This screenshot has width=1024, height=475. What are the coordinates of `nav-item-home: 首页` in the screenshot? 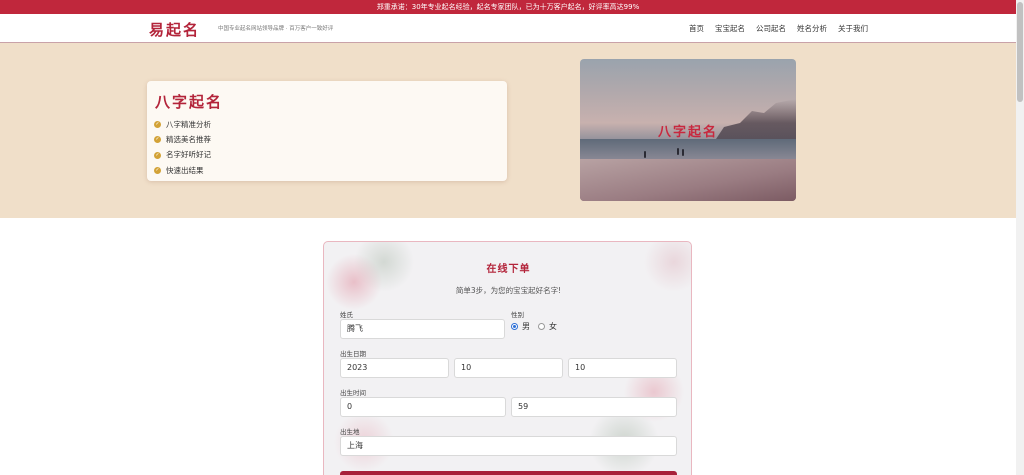 It's located at (696, 28).